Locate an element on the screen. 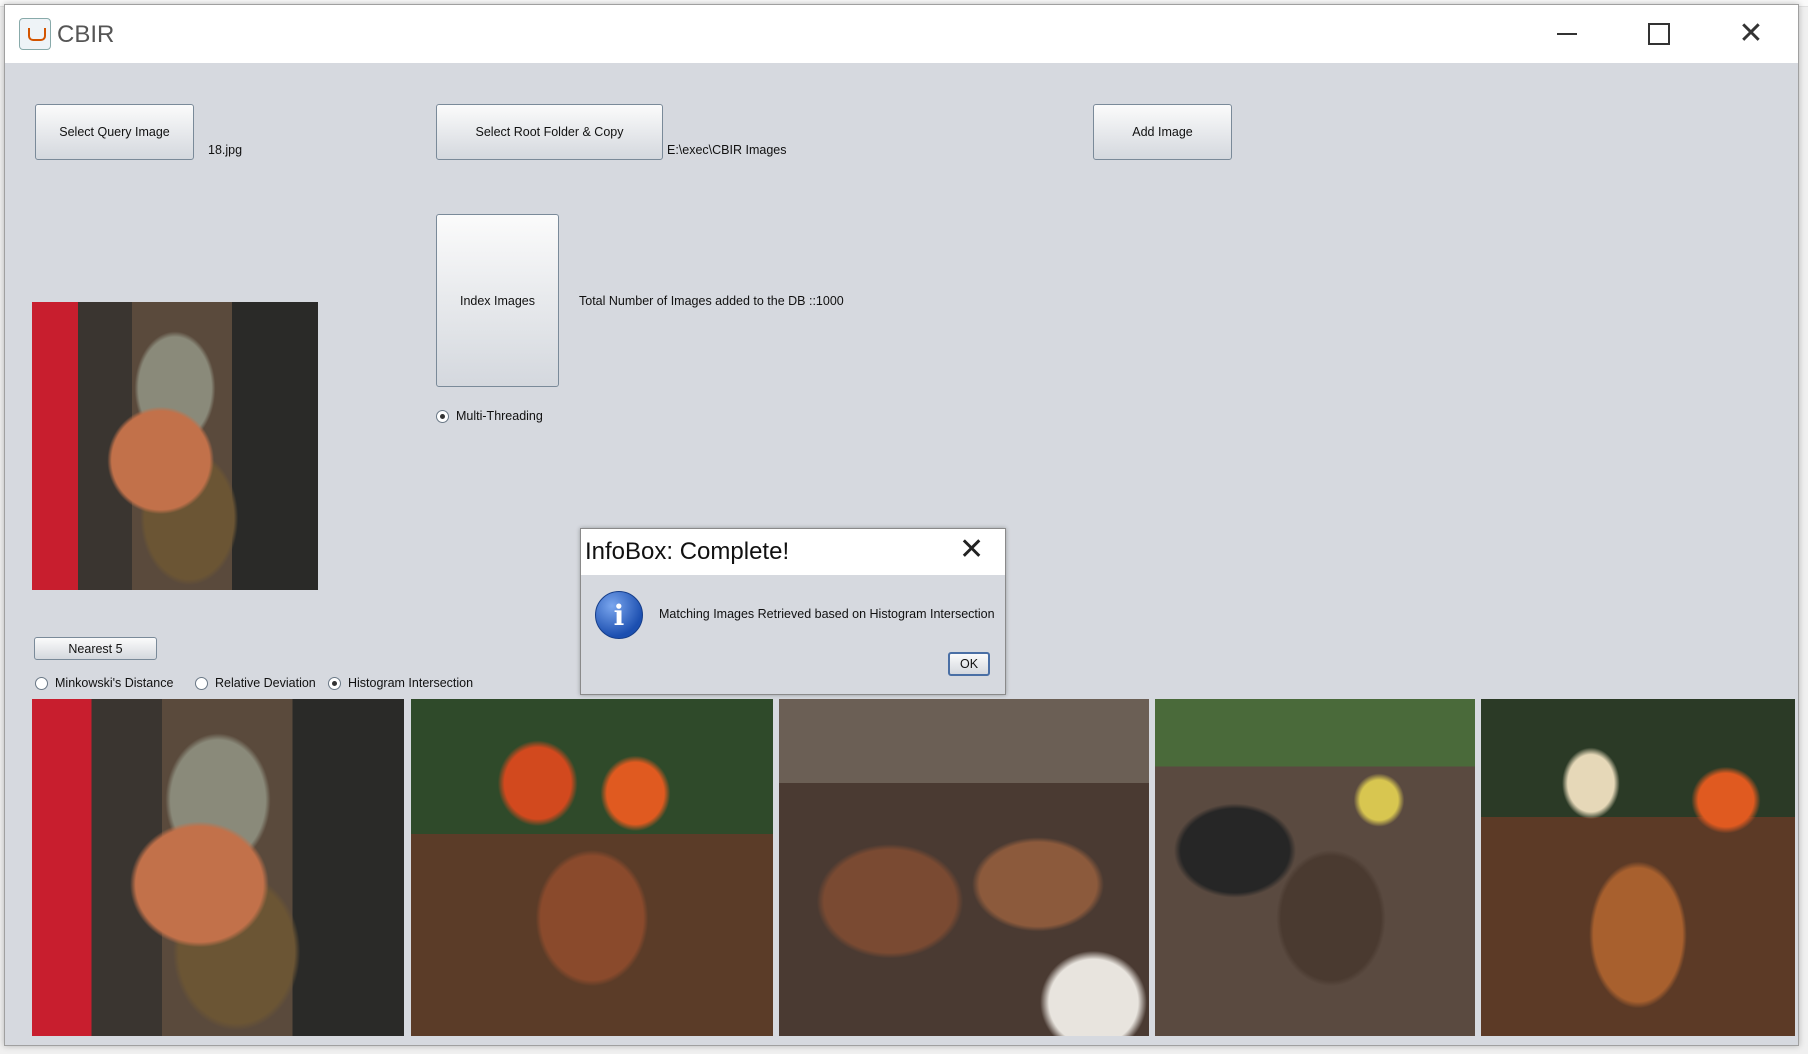 This screenshot has width=1808, height=1054. maximize-button is located at coordinates (1659, 34).